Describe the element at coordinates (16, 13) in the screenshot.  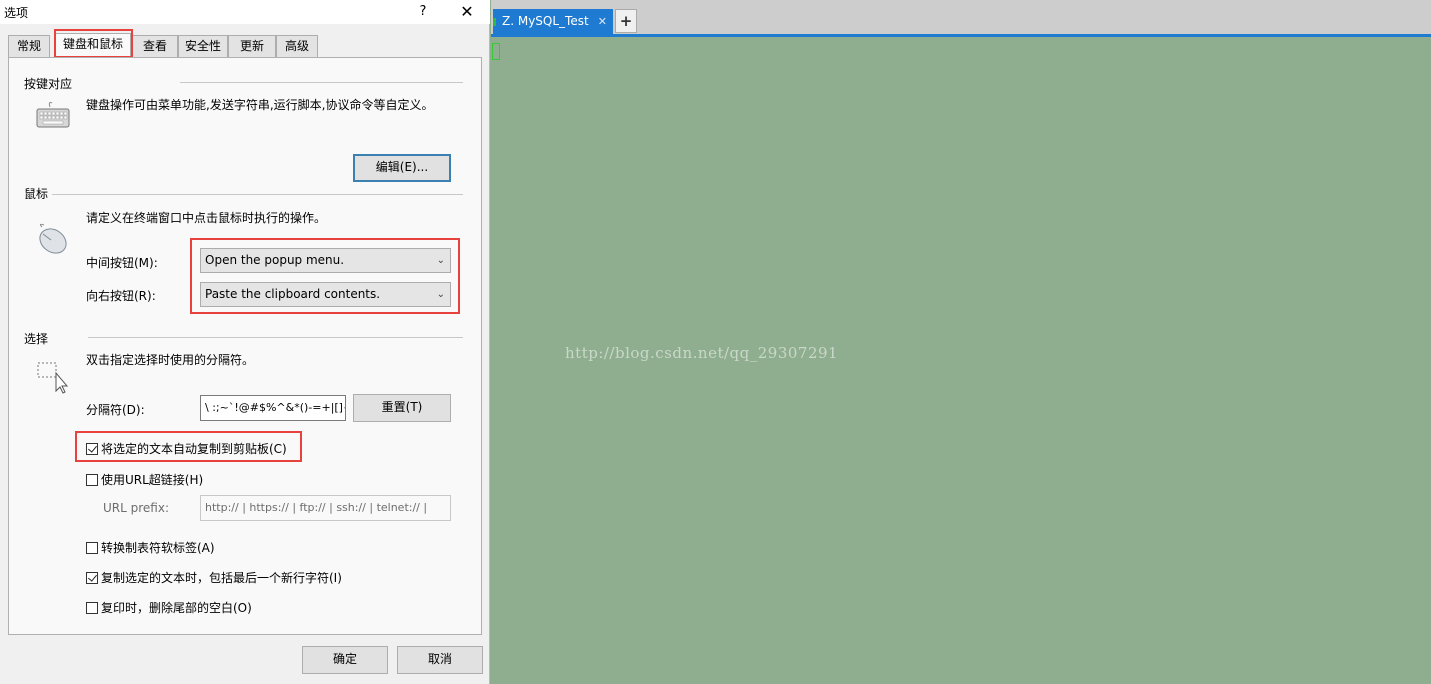
I see `dialog-title: 选项` at that location.